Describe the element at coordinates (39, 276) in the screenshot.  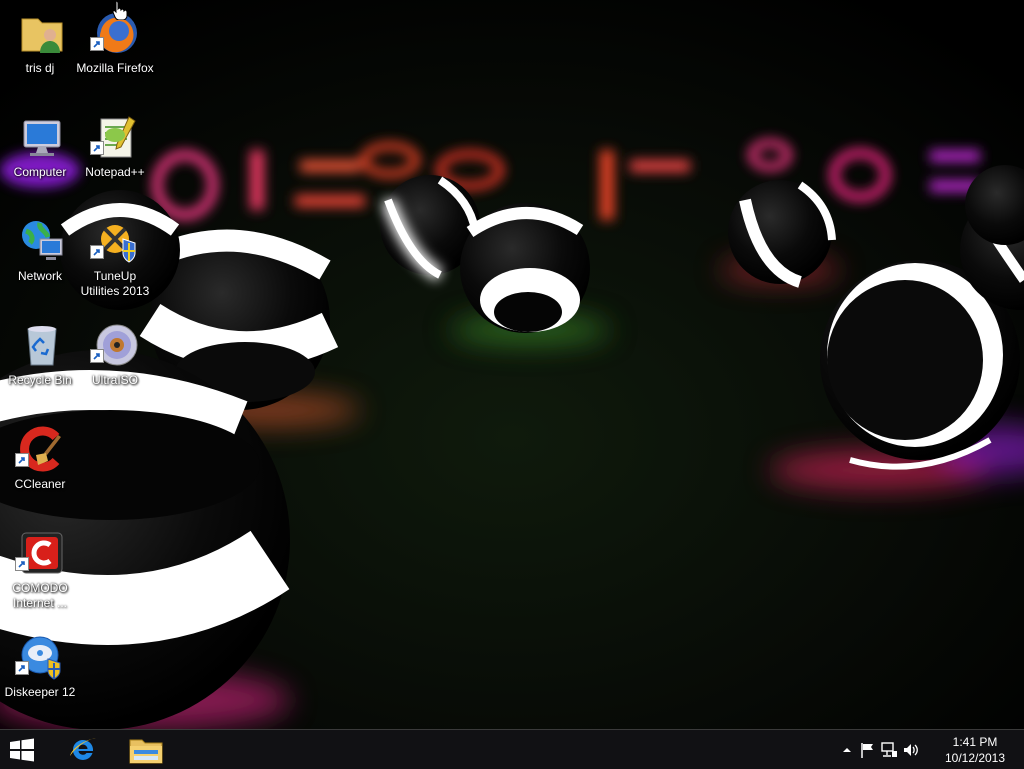
I see `desktop-icon-label: Network` at that location.